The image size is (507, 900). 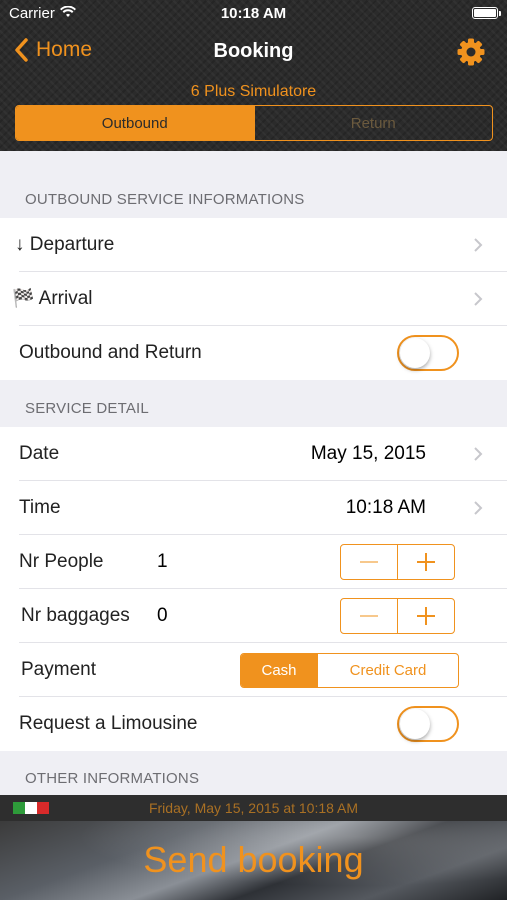 I want to click on arrow-down-icon: ↓, so click(x=20, y=244).